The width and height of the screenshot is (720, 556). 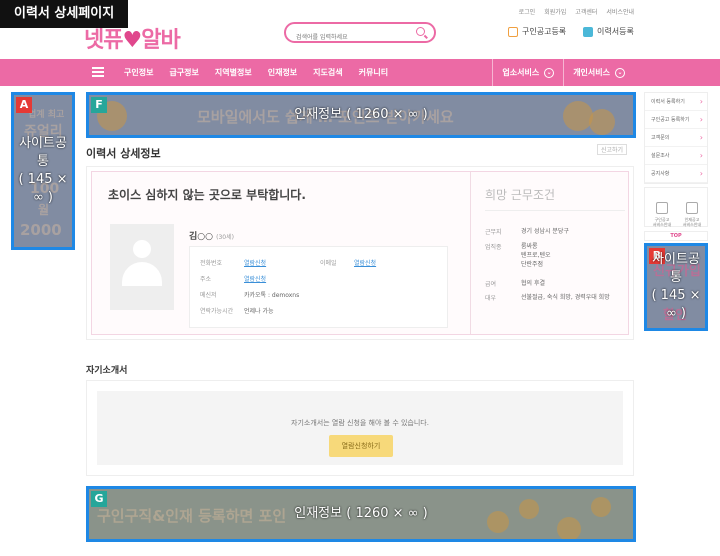 I want to click on hope-label: 업직종, so click(x=493, y=247).